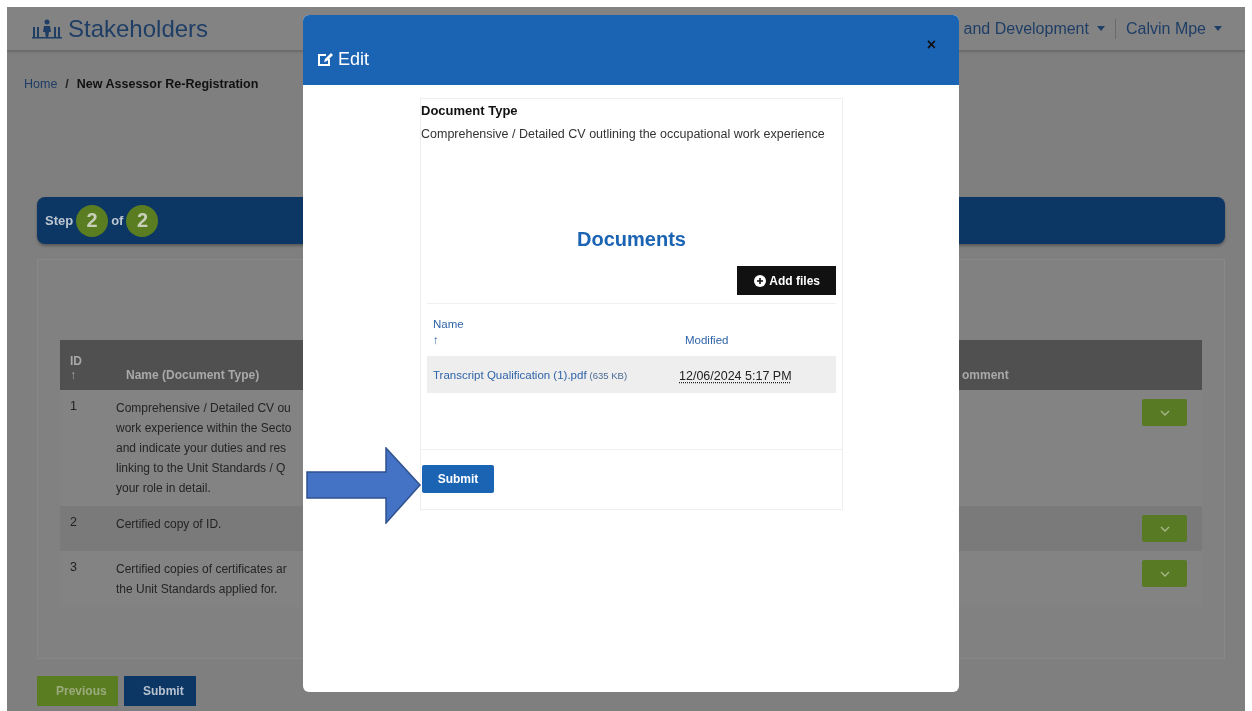 The image size is (1252, 711). Describe the element at coordinates (41, 84) in the screenshot. I see `breadcrumb-link: Home` at that location.